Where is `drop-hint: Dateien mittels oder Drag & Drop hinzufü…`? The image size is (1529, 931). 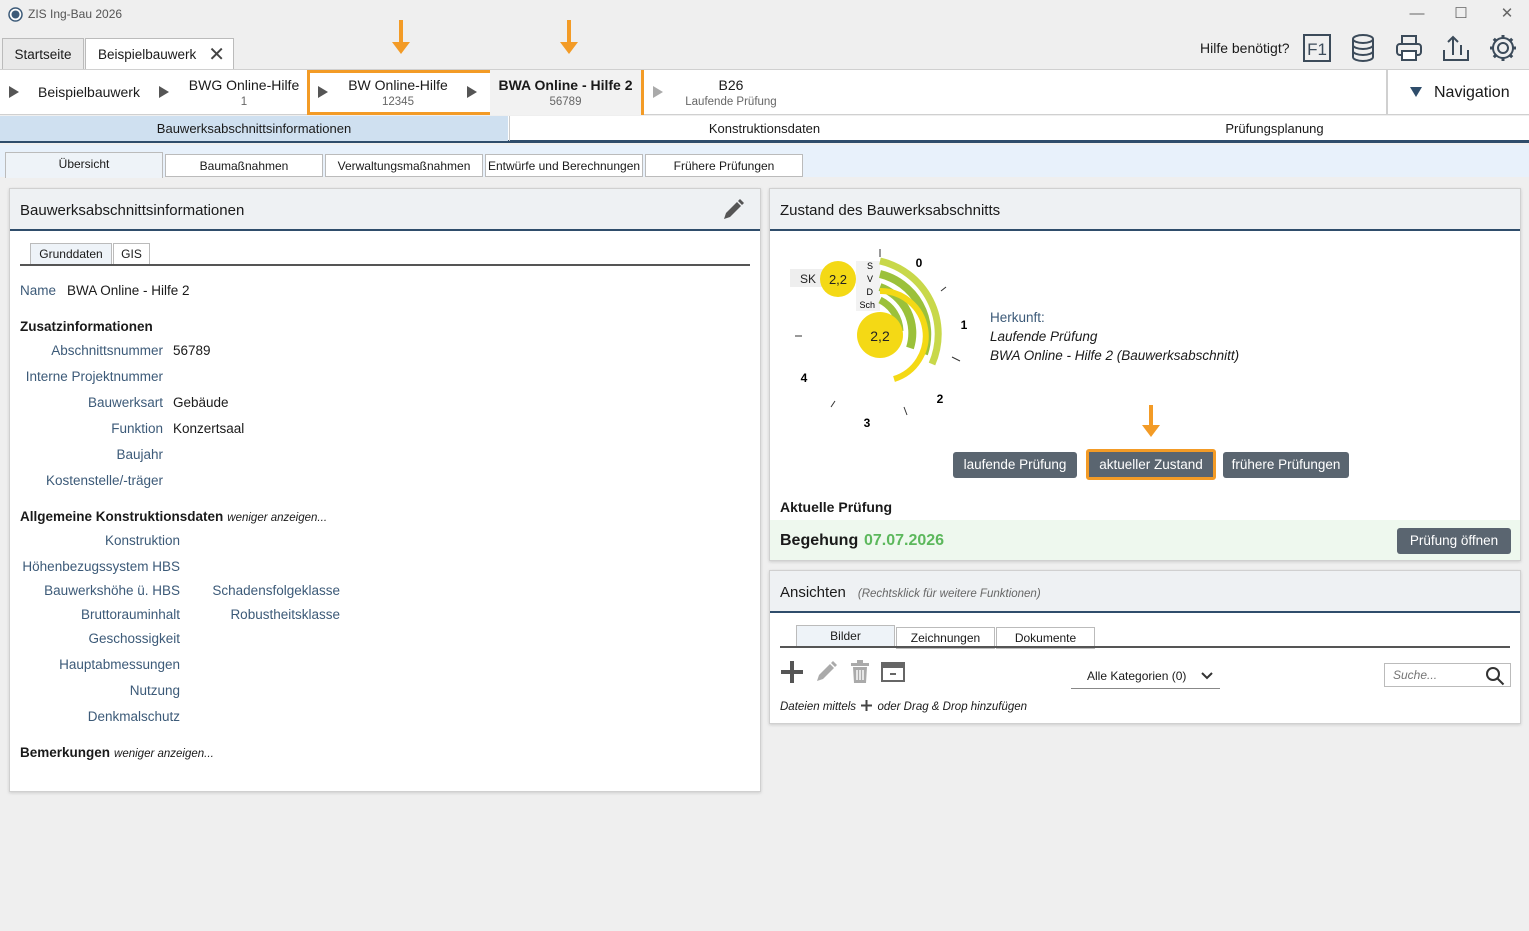 drop-hint: Dateien mittels oder Drag & Drop hinzufü… is located at coordinates (904, 706).